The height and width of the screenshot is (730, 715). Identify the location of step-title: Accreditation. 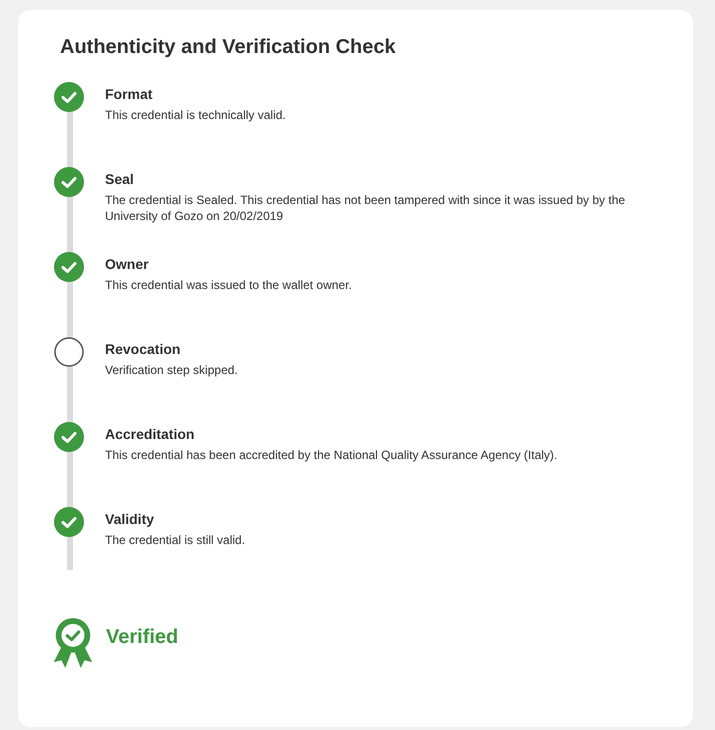
(150, 434).